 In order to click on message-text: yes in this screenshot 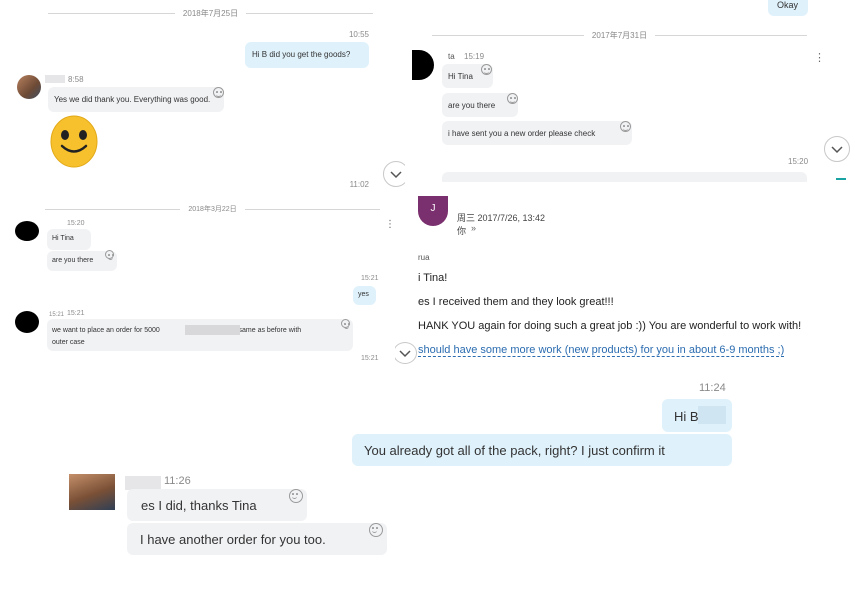, I will do `click(363, 294)`.